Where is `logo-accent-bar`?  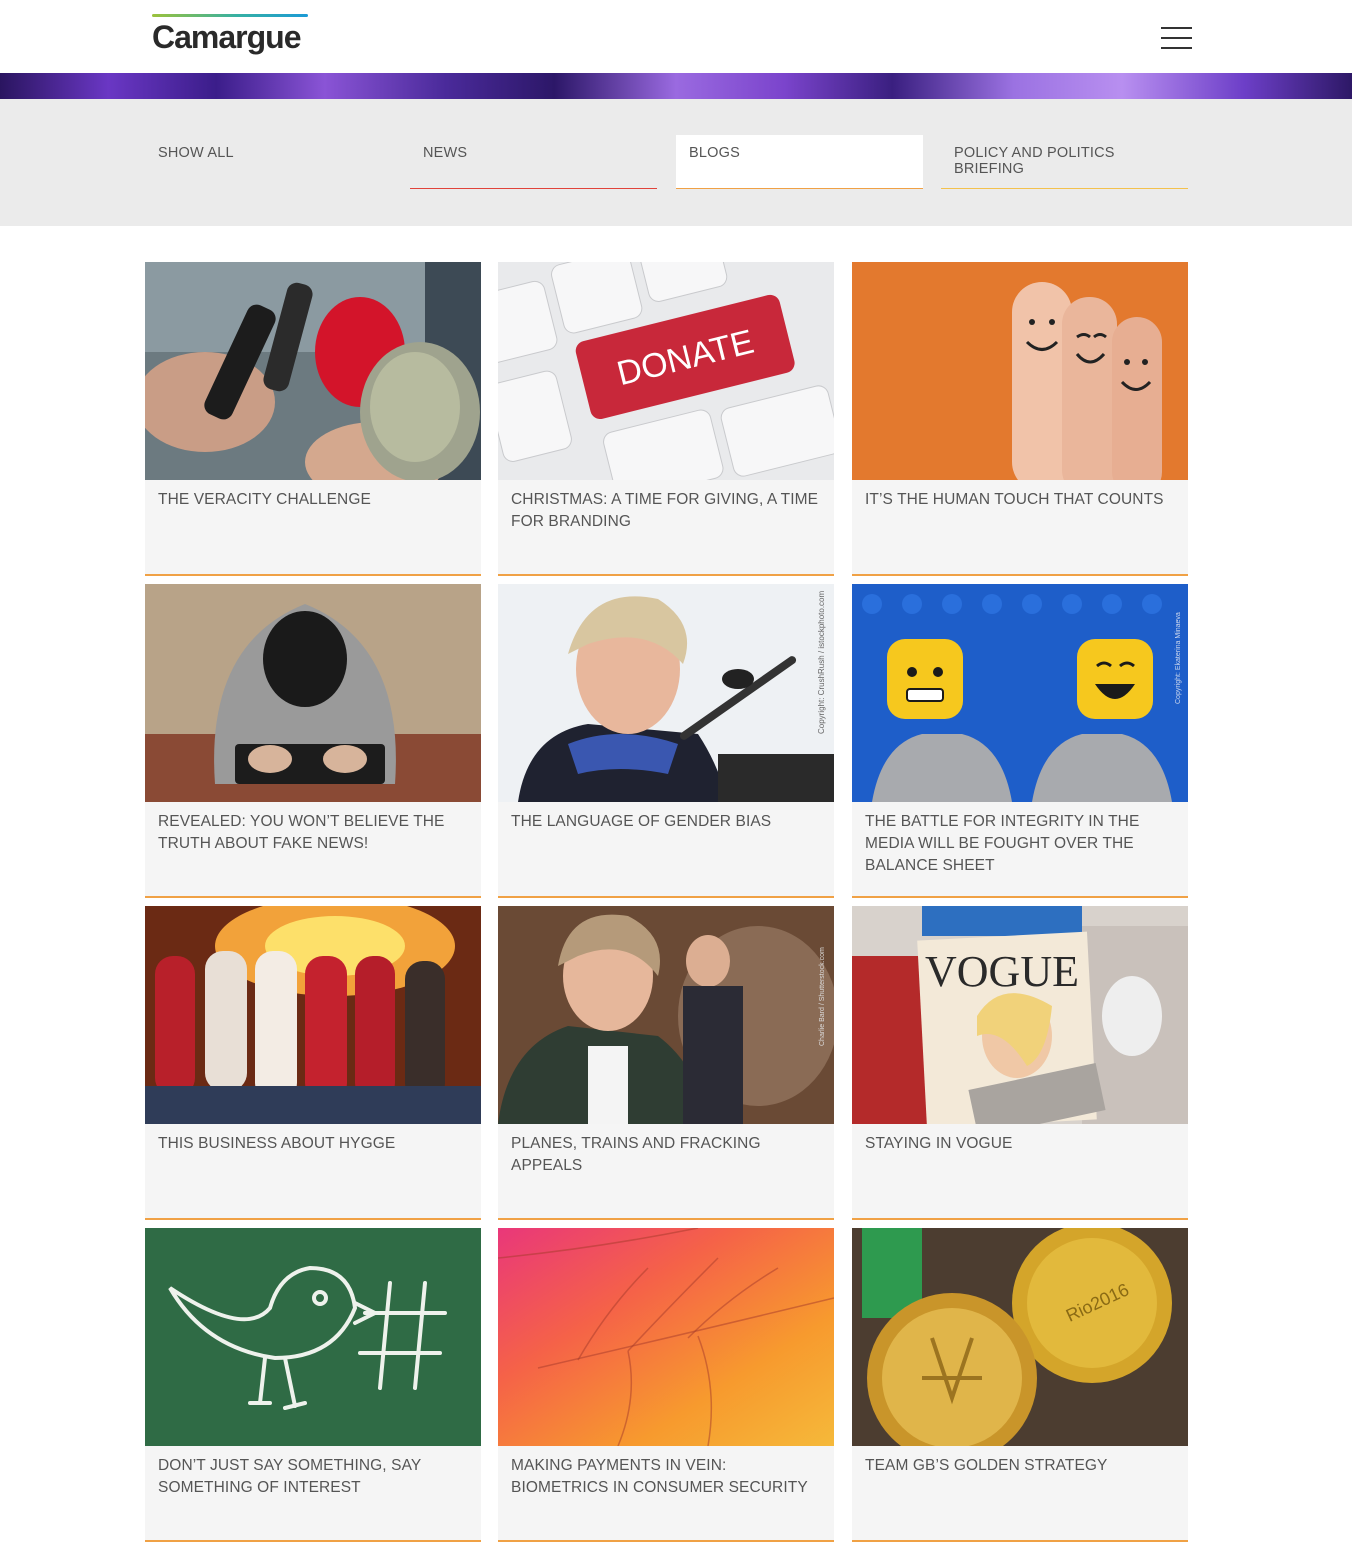
logo-accent-bar is located at coordinates (230, 15).